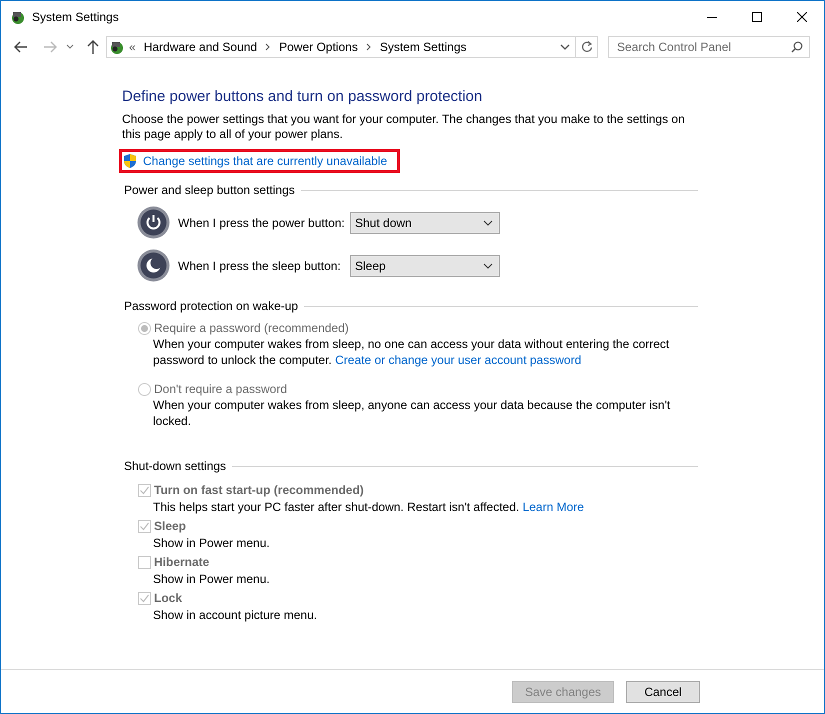  What do you see at coordinates (404, 127) in the screenshot?
I see `intro-text: Choose the power settings that you want for your computer. The changes that you make to the settings on this page apply to all of your power plans.` at bounding box center [404, 127].